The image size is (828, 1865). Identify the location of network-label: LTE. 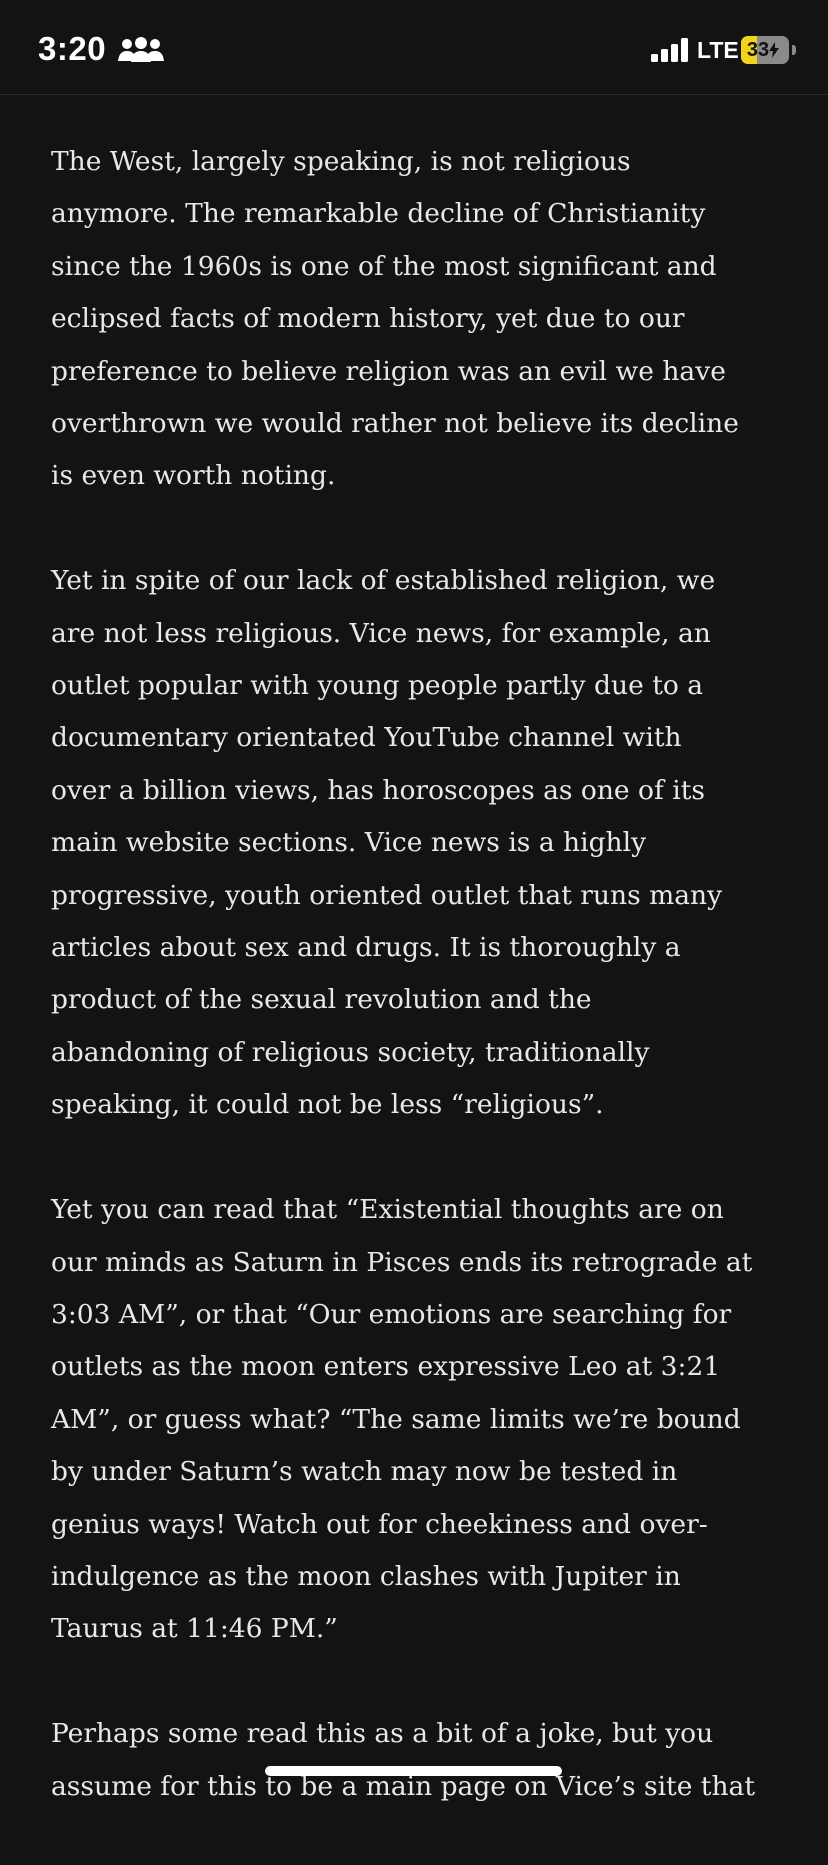
(718, 50).